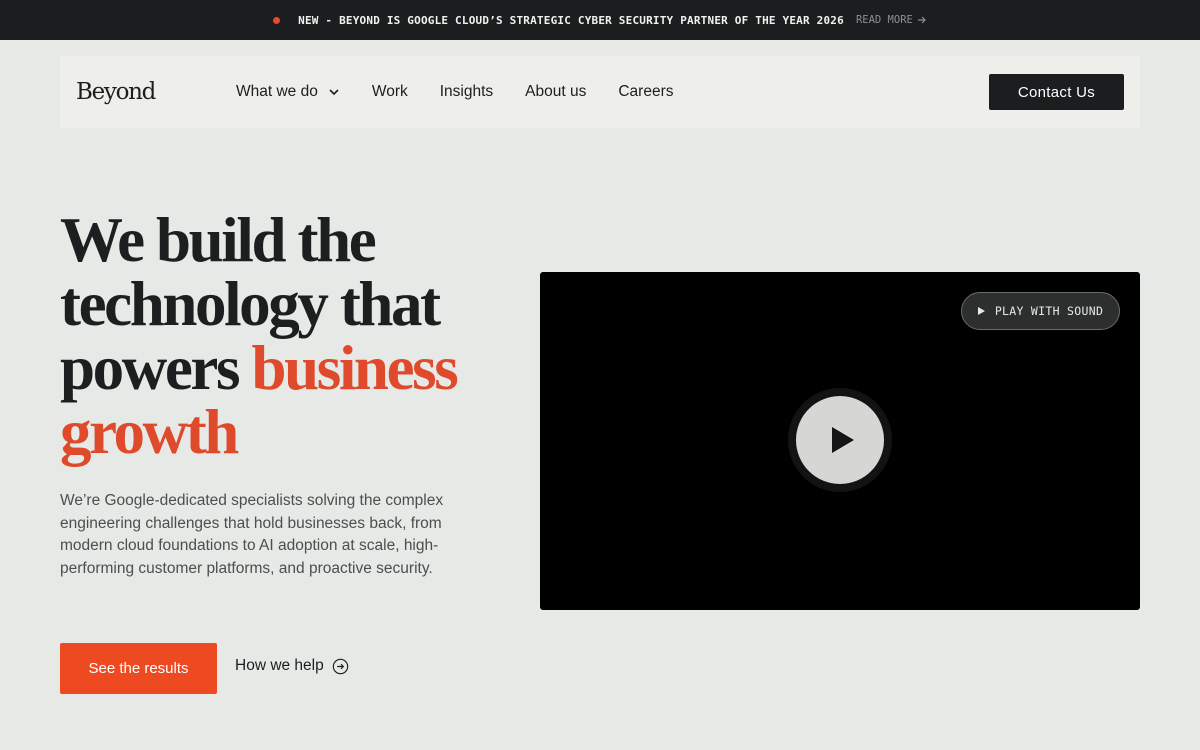 The width and height of the screenshot is (1200, 750). I want to click on nav-item-label: Work, so click(389, 91).